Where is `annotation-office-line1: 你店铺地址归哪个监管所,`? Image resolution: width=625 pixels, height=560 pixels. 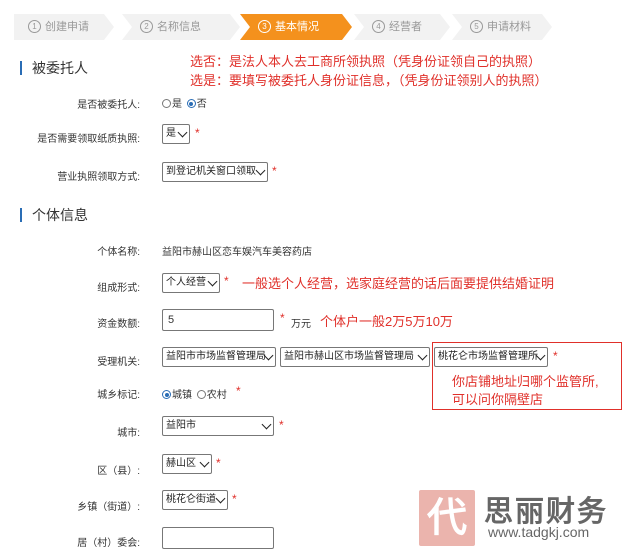
annotation-office-line1: 你店铺地址归哪个监管所, is located at coordinates (525, 381).